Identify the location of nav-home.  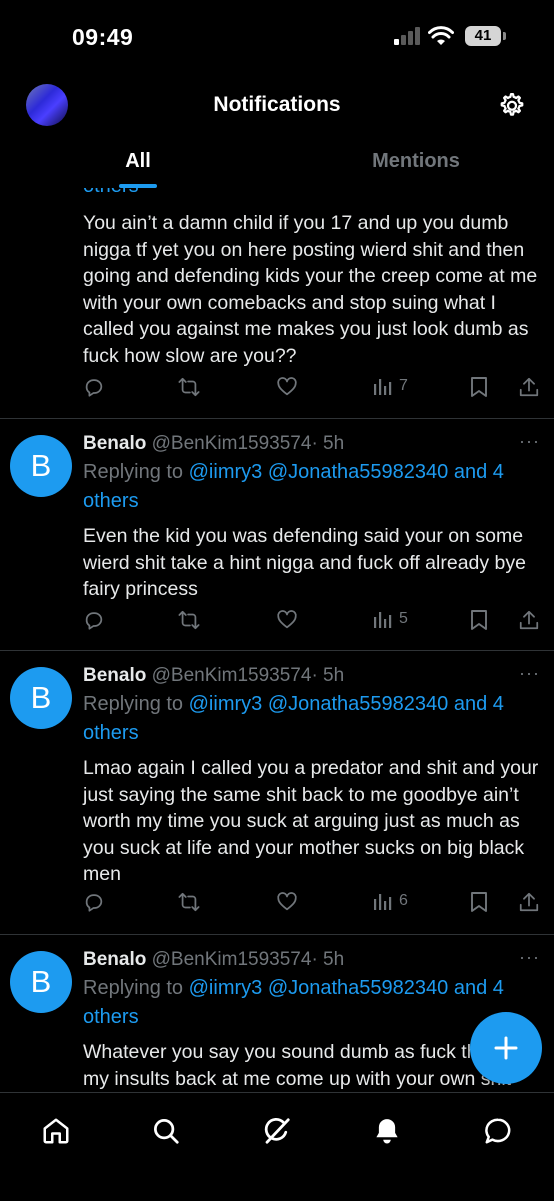
(56, 1131).